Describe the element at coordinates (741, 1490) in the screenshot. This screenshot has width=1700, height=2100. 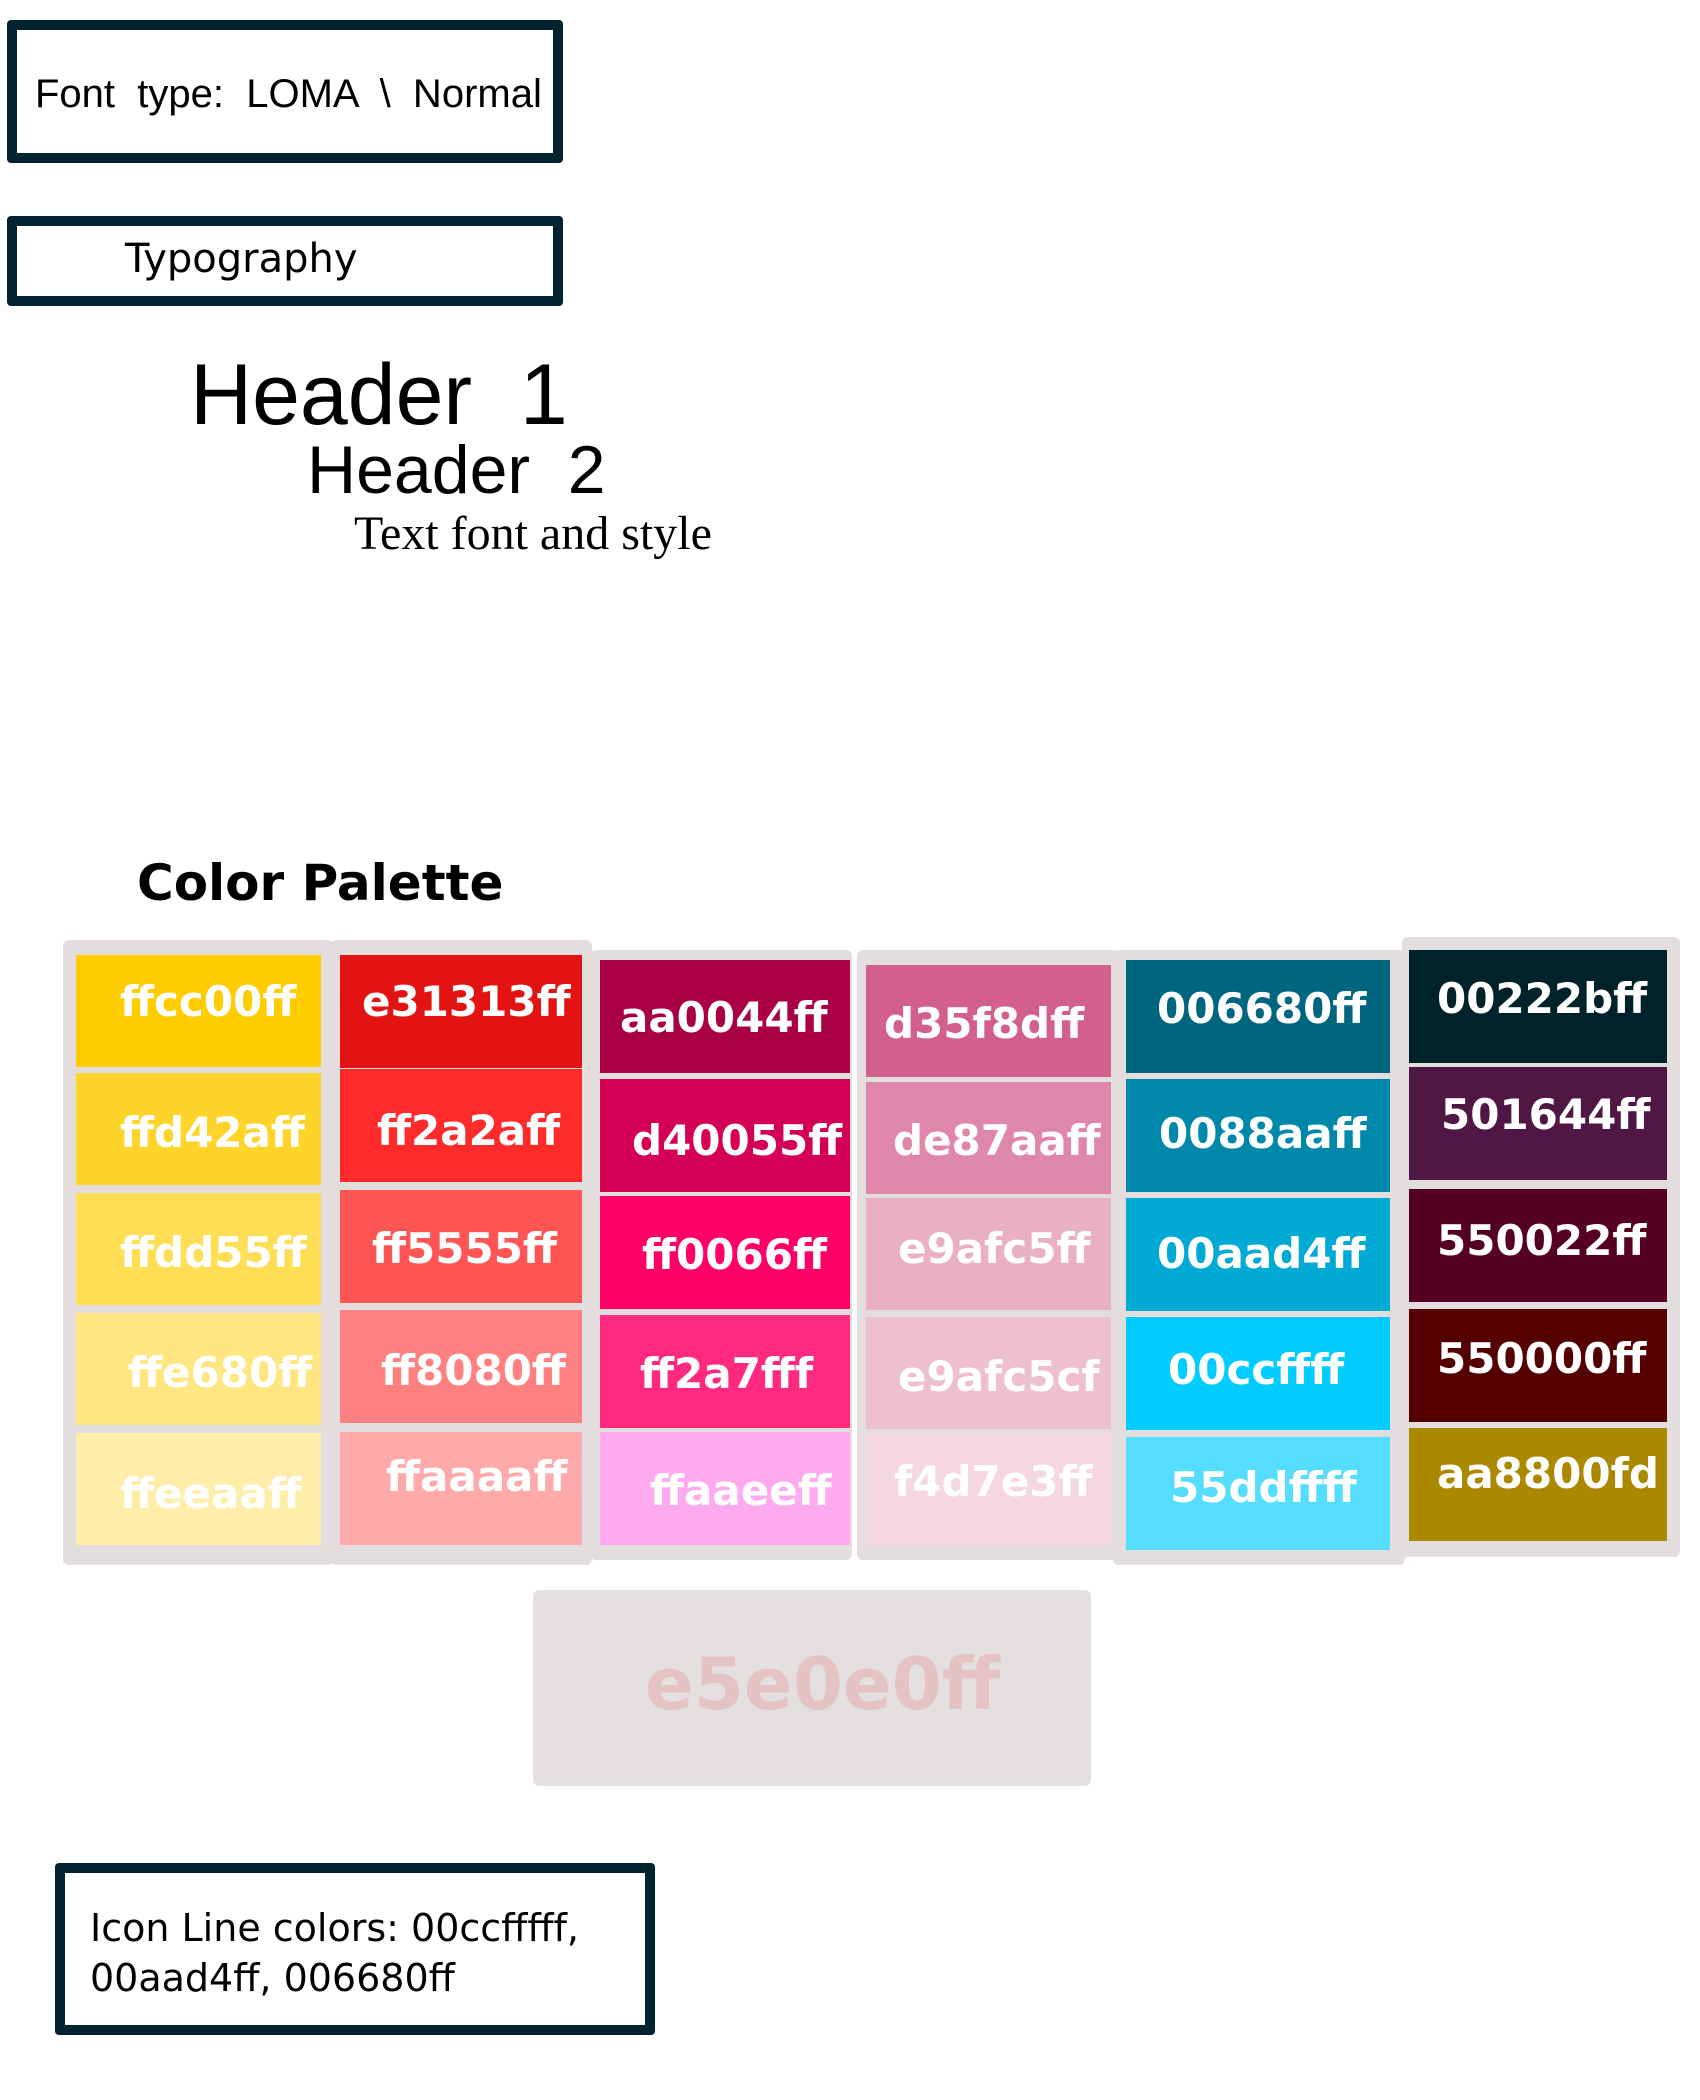
I see `color-swatch-label: ffaaeeff` at that location.